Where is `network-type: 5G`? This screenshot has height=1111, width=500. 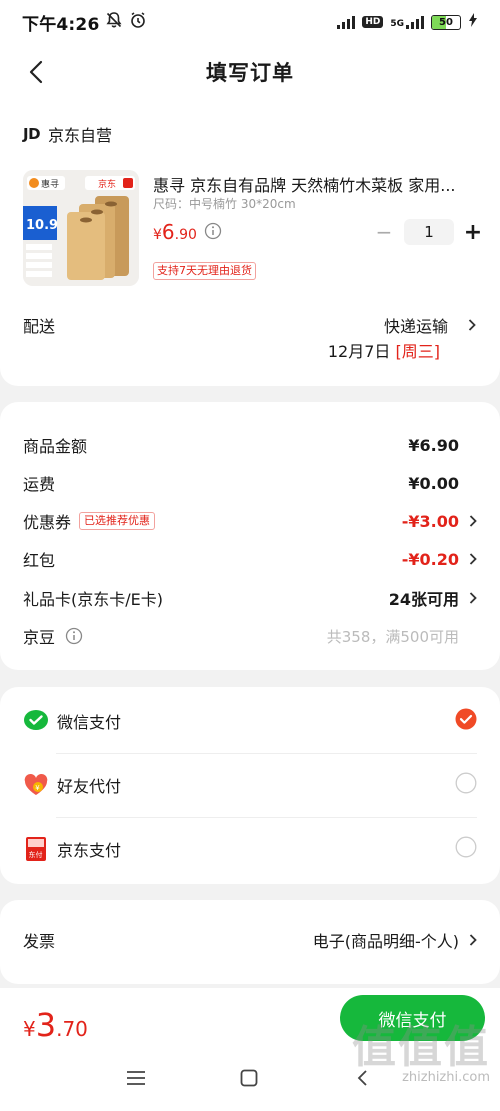 network-type: 5G is located at coordinates (397, 24).